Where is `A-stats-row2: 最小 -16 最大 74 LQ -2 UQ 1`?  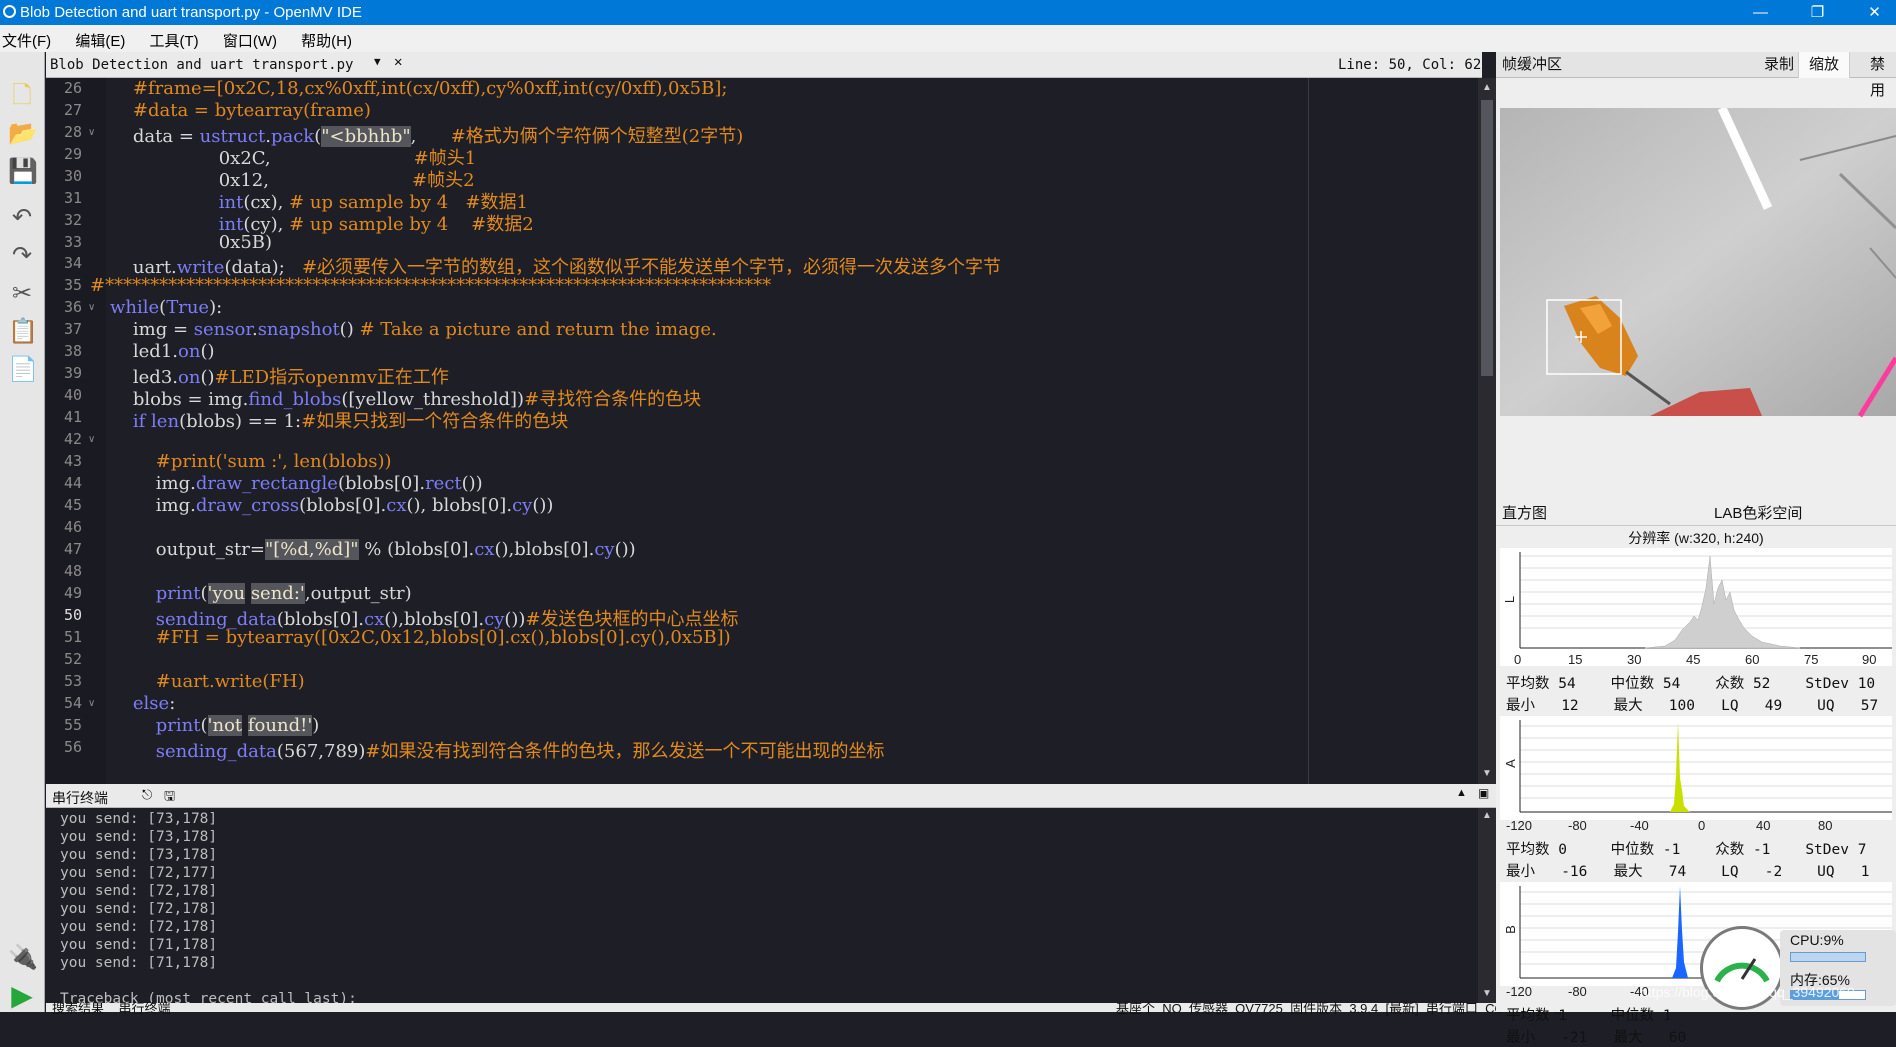
A-stats-row2: 最小 -16 最大 74 LQ -2 UQ 1 is located at coordinates (1688, 872).